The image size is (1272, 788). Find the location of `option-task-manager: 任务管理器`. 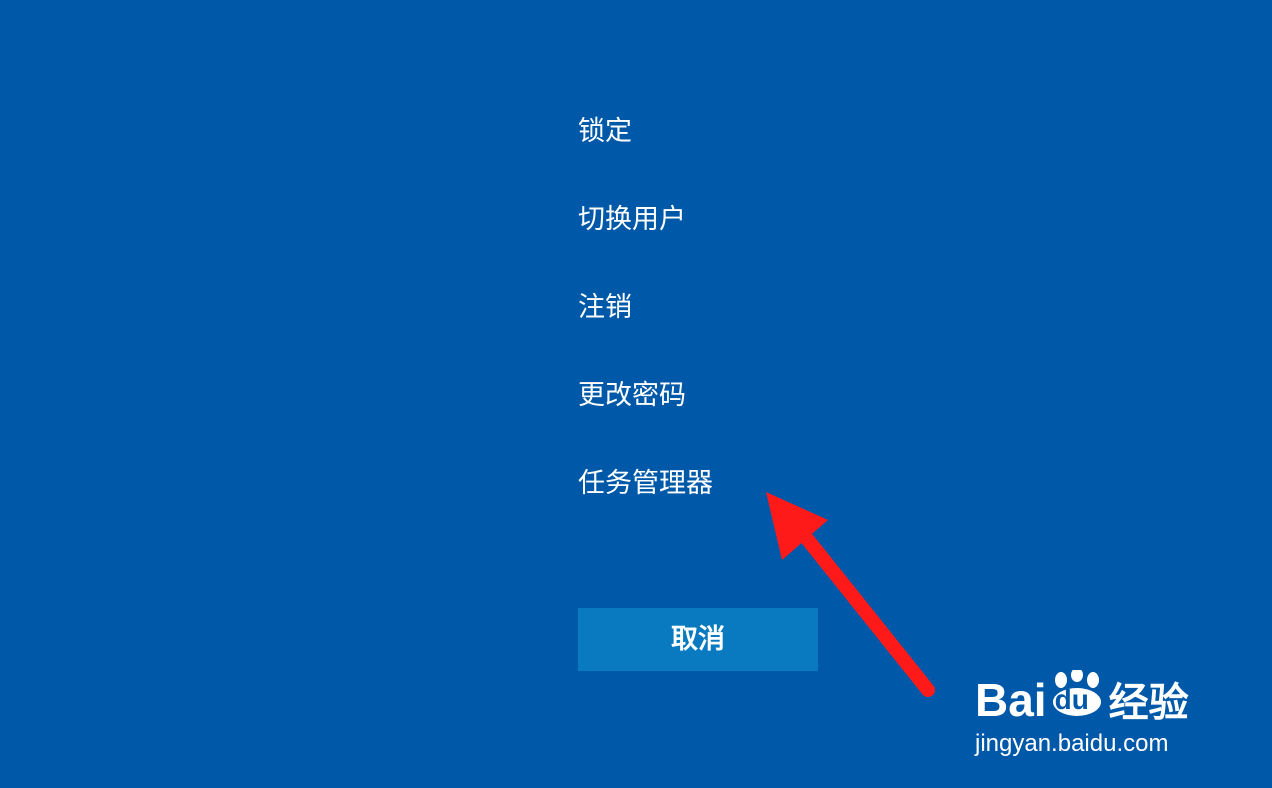

option-task-manager: 任务管理器 is located at coordinates (788, 484).